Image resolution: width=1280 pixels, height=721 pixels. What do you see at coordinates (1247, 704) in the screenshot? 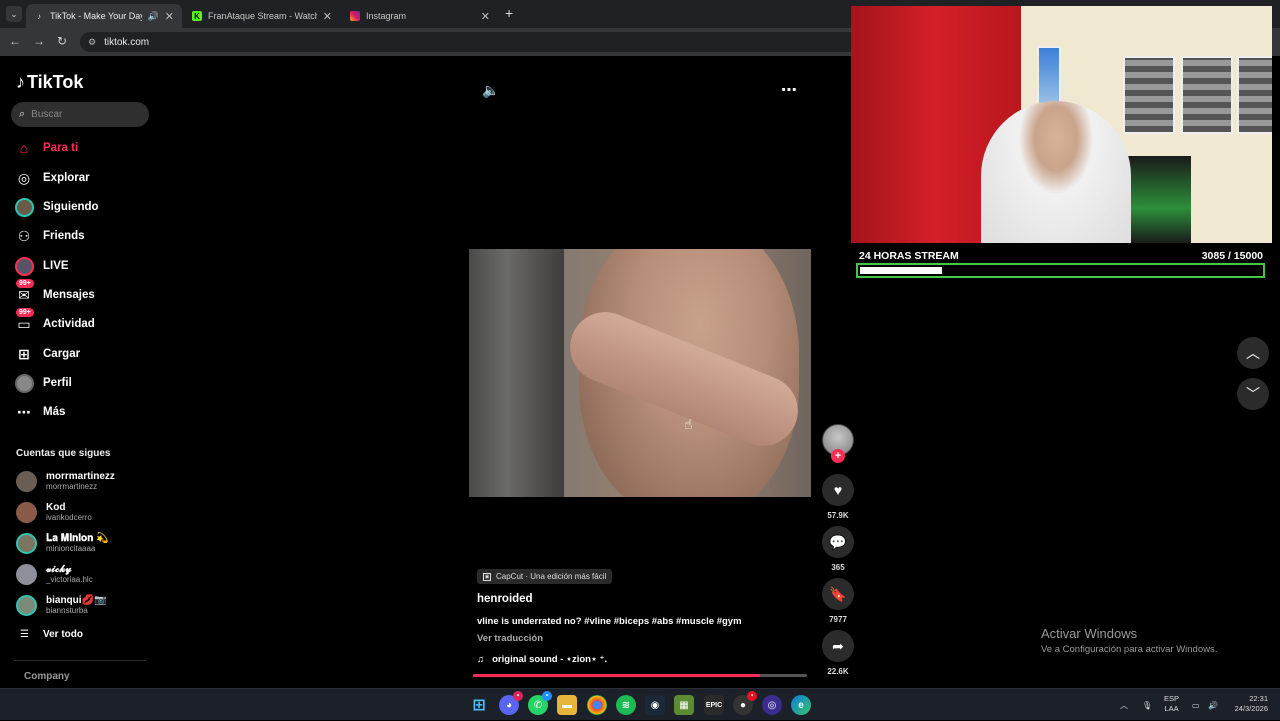
I see `taskbar-clock: 22:31 24/3/2026` at bounding box center [1247, 704].